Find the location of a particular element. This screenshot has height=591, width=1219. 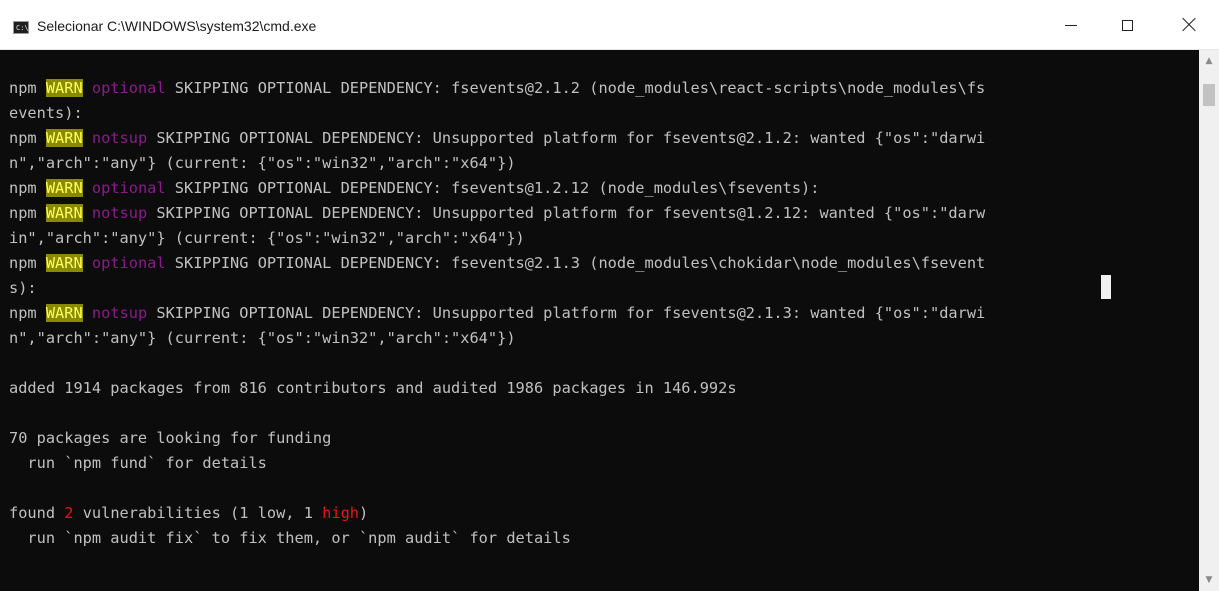

console-line: 70 packages are looking for funding is located at coordinates (497, 438).